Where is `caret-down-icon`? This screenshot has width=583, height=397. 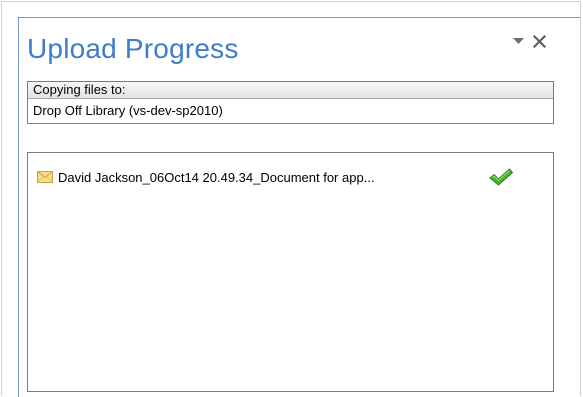 caret-down-icon is located at coordinates (518, 40).